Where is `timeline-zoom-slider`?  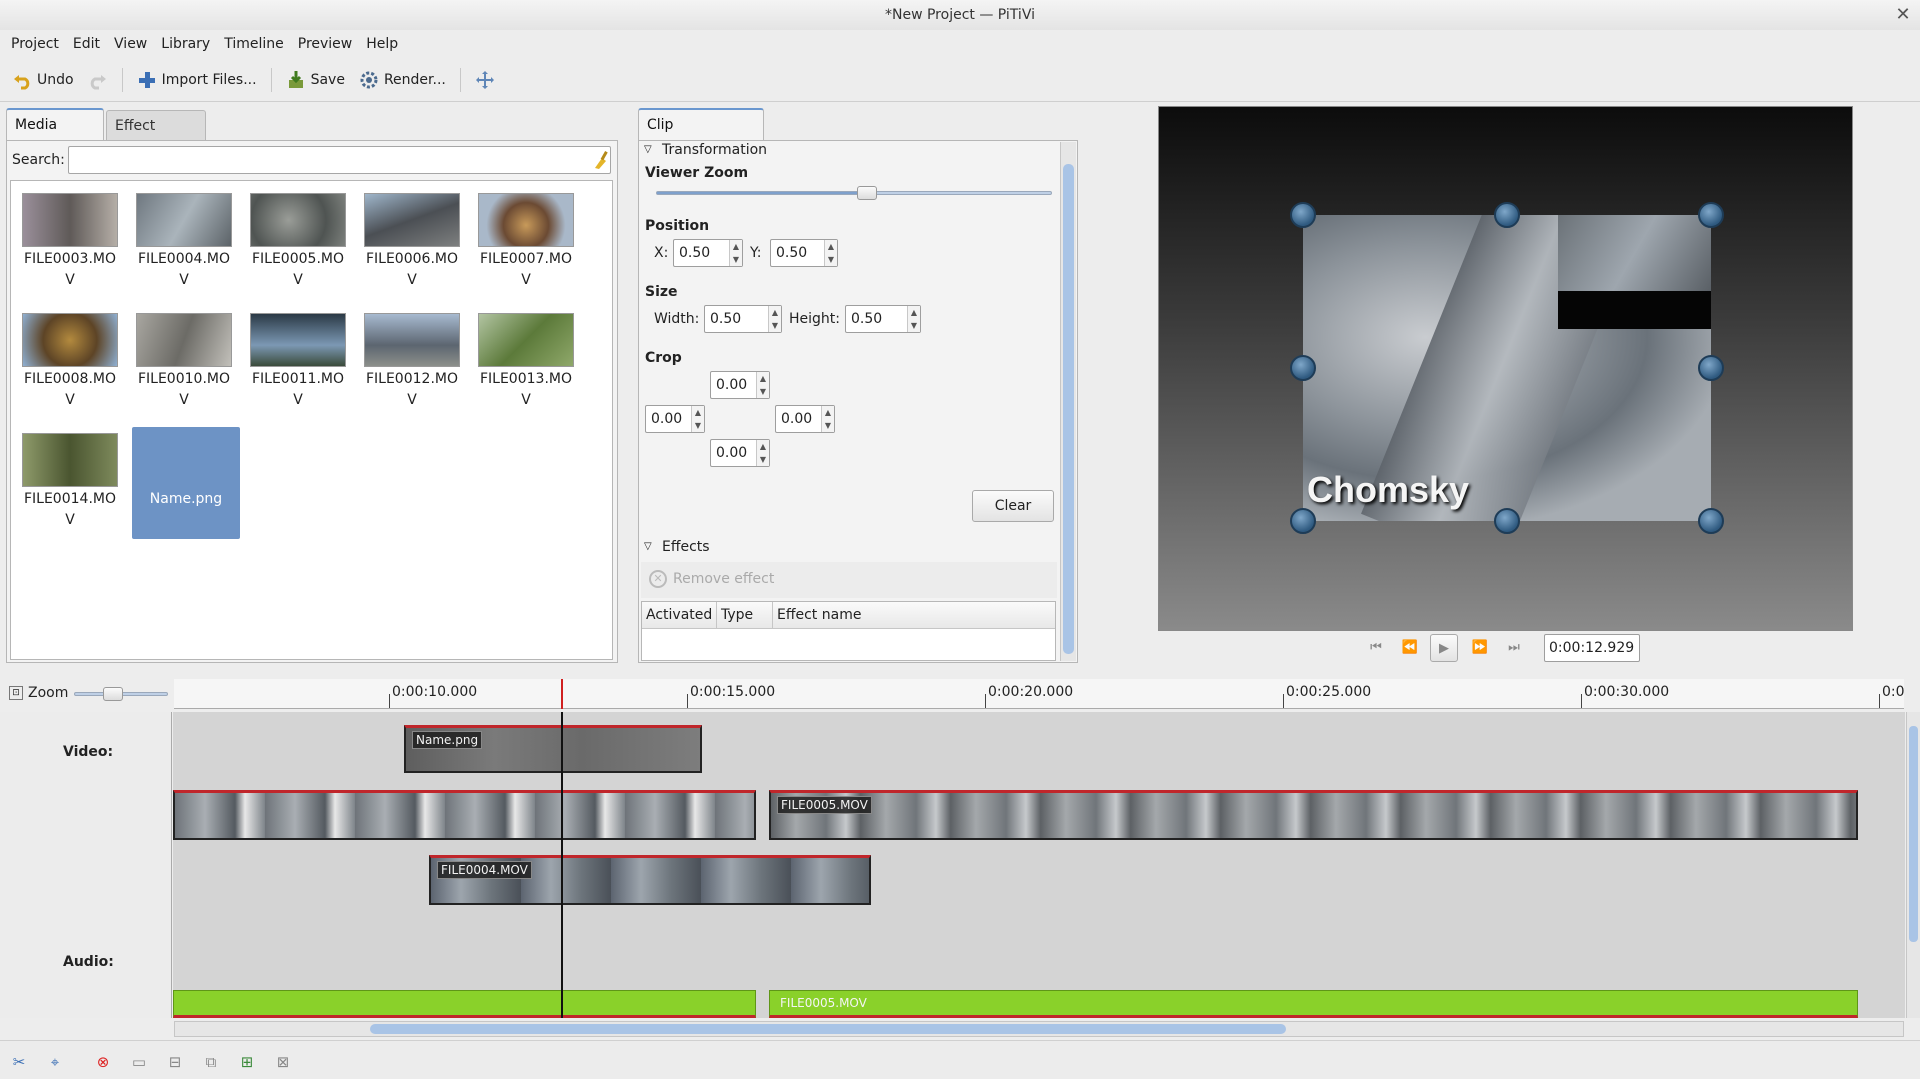 timeline-zoom-slider is located at coordinates (121, 694).